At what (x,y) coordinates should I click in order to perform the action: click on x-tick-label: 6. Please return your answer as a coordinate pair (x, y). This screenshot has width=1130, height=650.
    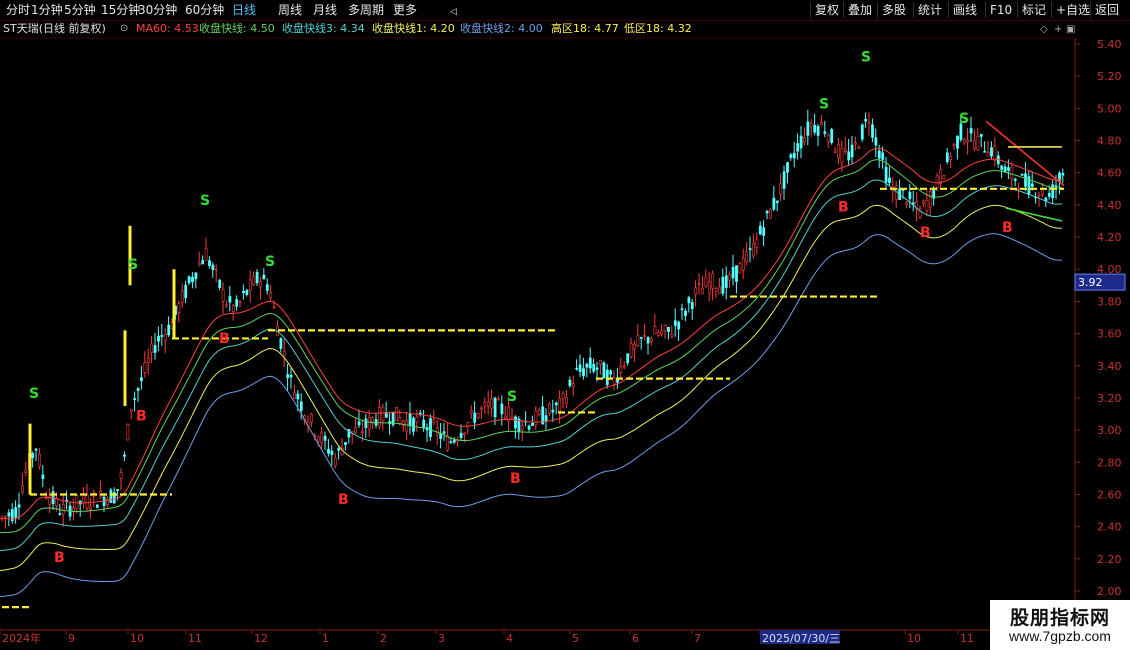
    Looking at the image, I should click on (635, 638).